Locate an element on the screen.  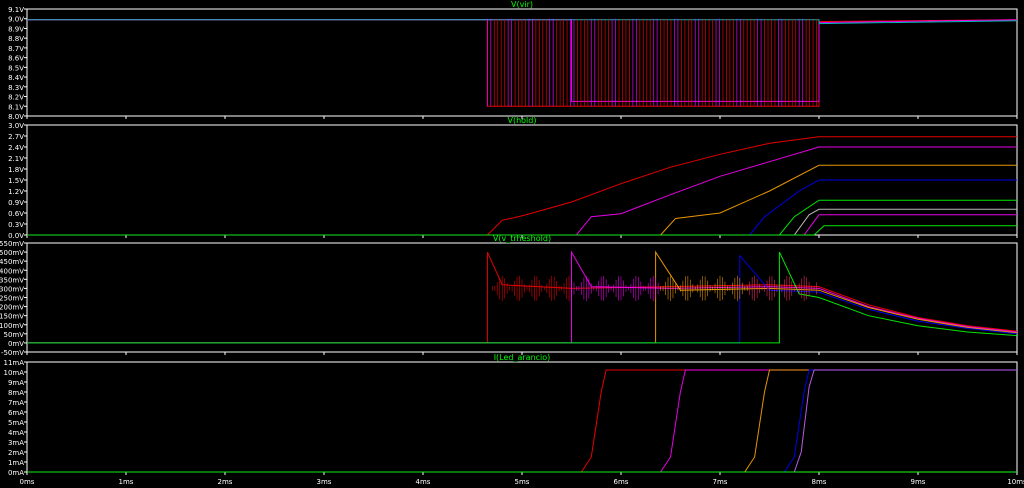
pane-title: V(v_trheshold) is located at coordinates (522, 238).